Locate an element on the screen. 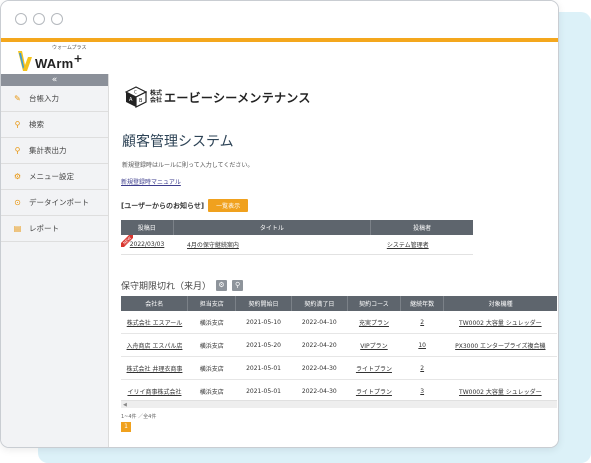 The height and width of the screenshot is (463, 591). sidebar-item-summary-output: ⚲ 集計表出力 is located at coordinates (54, 151).